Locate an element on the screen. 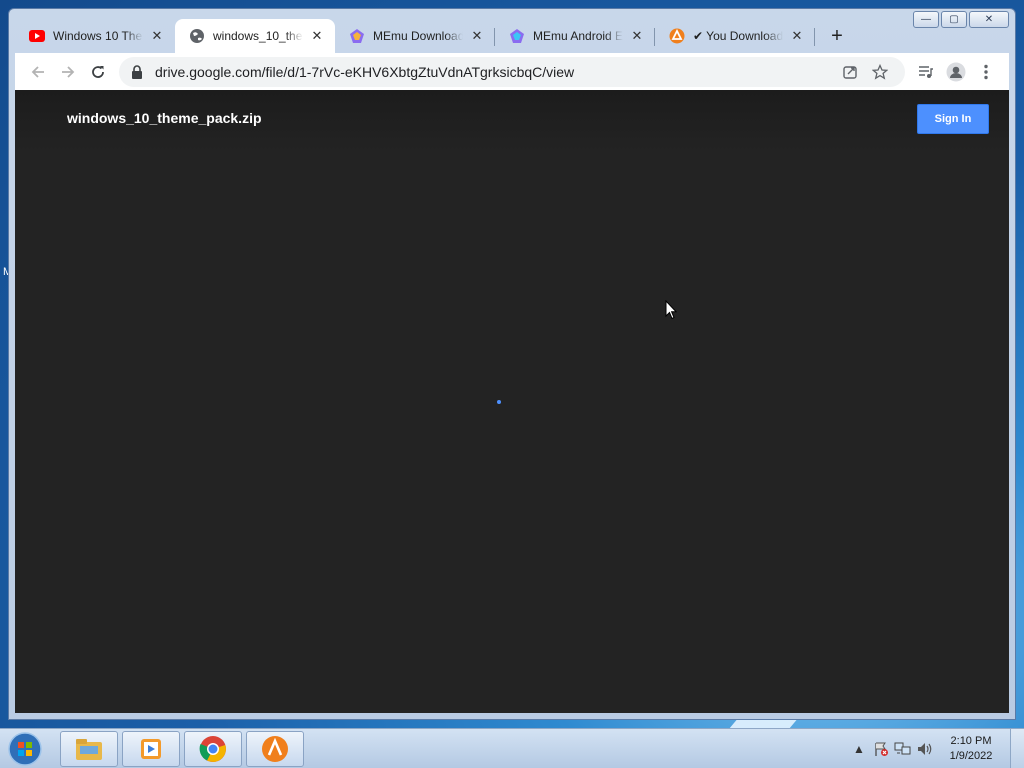  tab-memu-android-emulator: MEmu Android Em ✕ is located at coordinates (575, 36).